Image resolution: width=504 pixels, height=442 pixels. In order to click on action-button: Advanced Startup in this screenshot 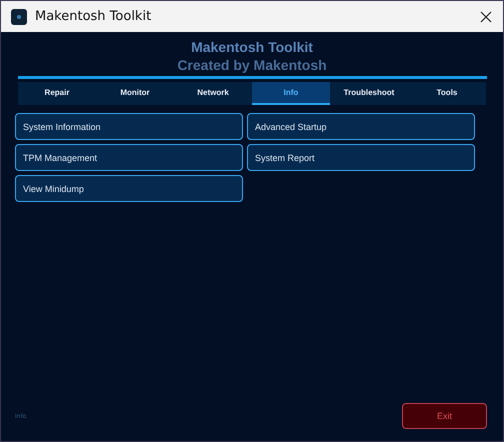, I will do `click(361, 126)`.